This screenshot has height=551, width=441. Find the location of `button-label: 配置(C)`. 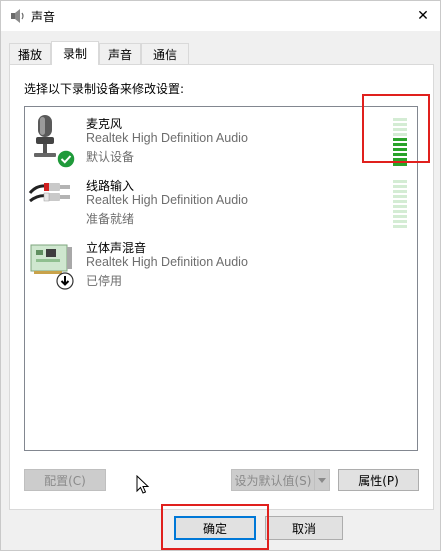

button-label: 配置(C) is located at coordinates (65, 480).